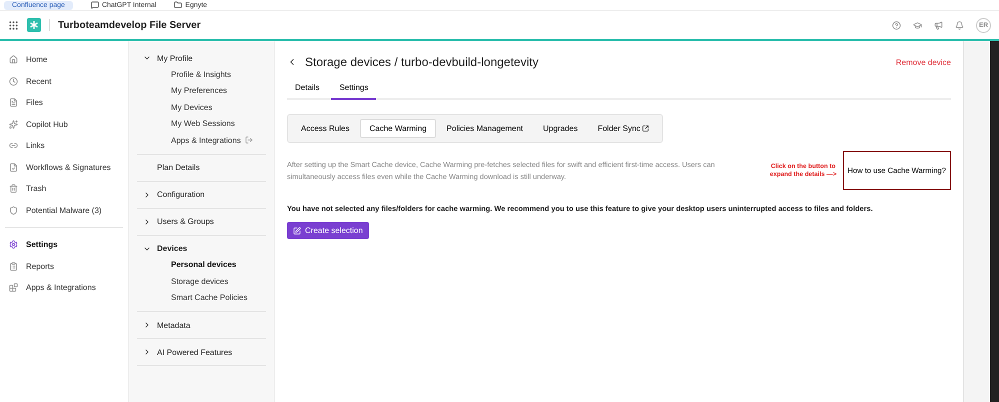 This screenshot has height=402, width=999. I want to click on nav-item: Files, so click(64, 103).